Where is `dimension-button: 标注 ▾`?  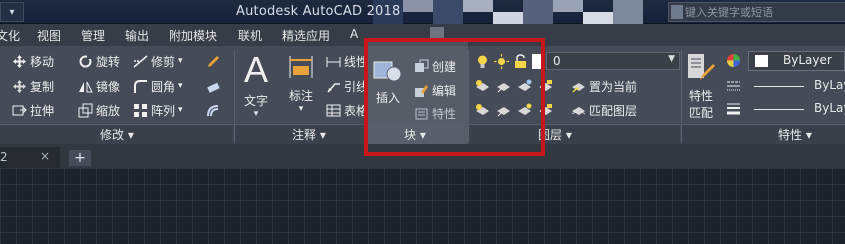 dimension-button: 标注 ▾ is located at coordinates (301, 83).